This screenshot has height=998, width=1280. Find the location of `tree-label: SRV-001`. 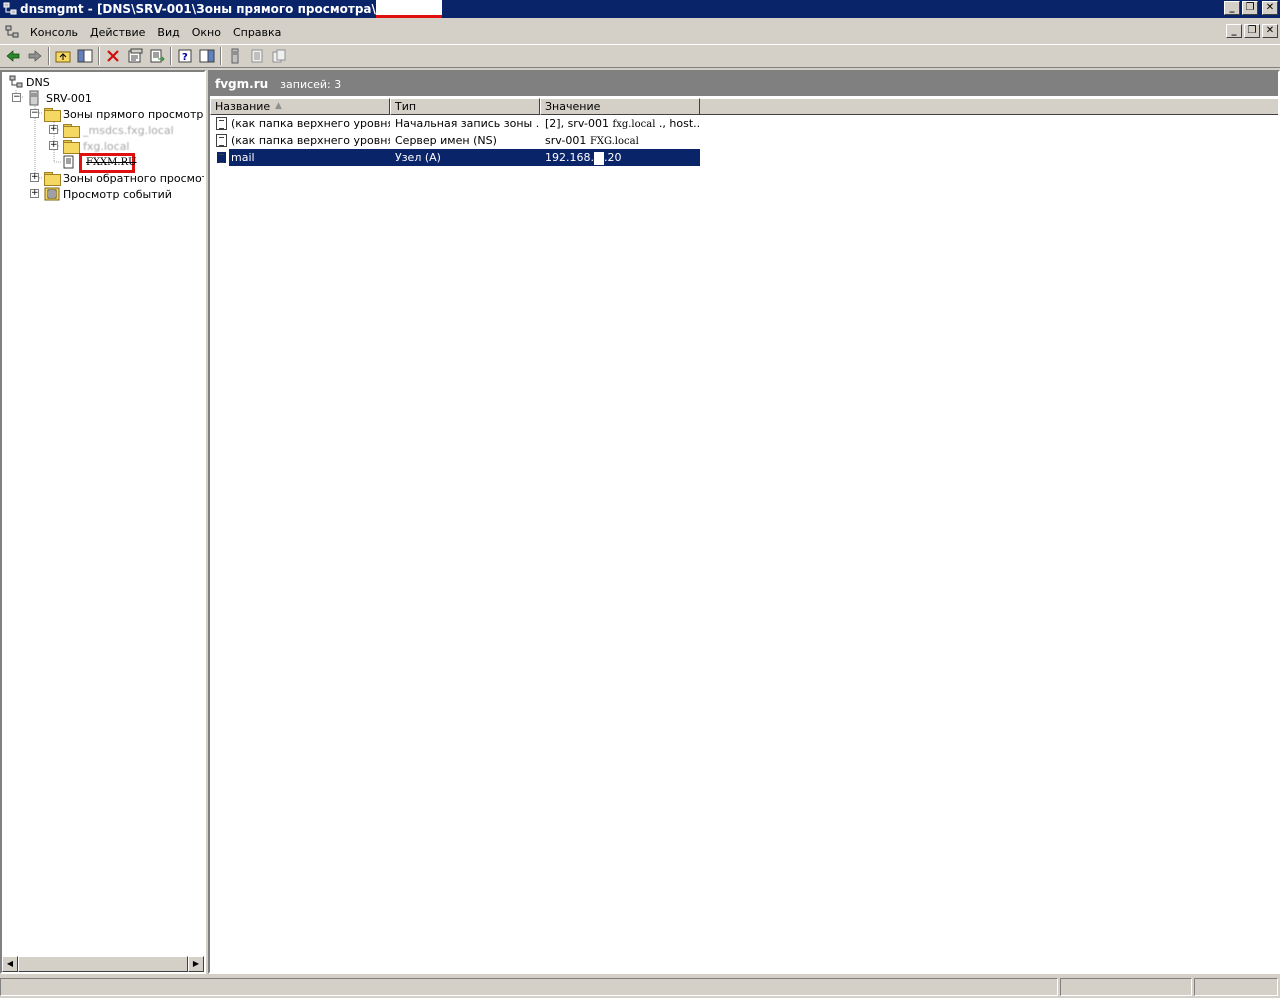

tree-label: SRV-001 is located at coordinates (69, 98).